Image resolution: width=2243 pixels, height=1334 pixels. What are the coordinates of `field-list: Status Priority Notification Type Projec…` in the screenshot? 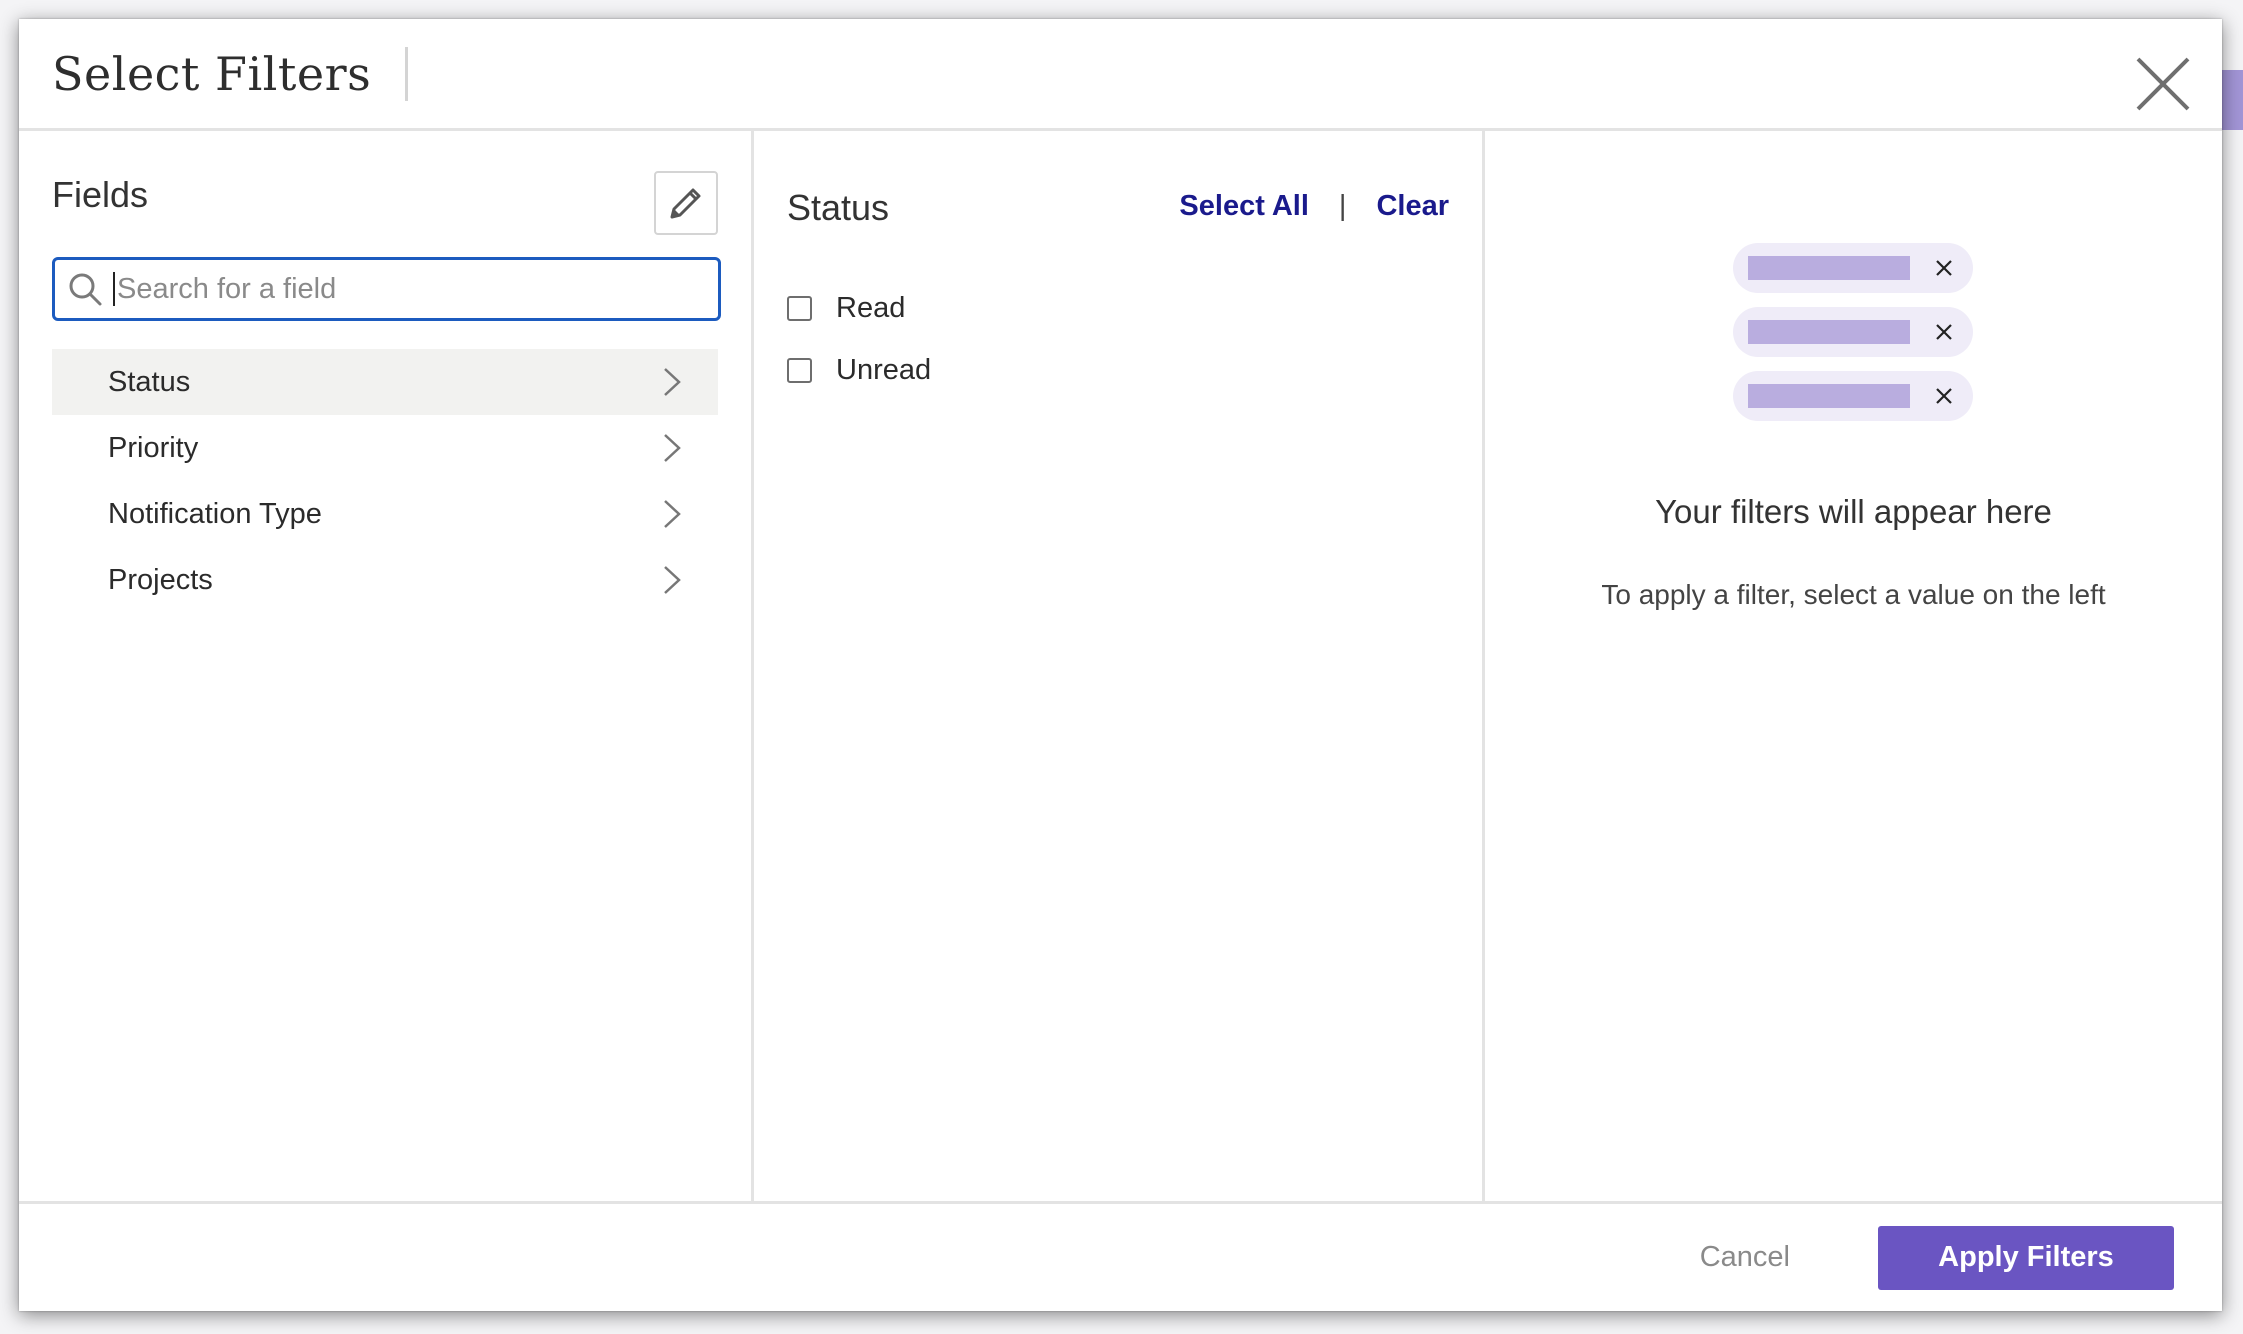 It's located at (385, 481).